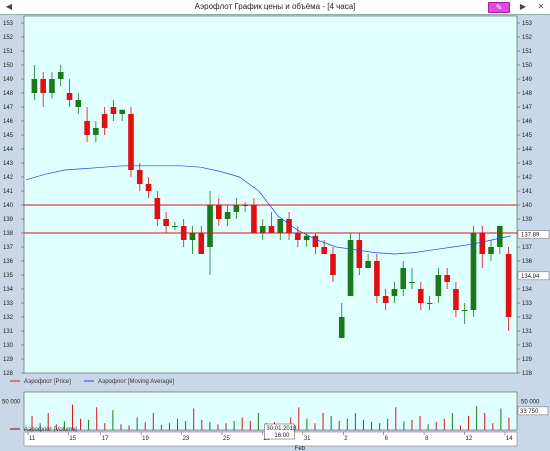 The height and width of the screenshot is (451, 550). I want to click on month-label: Feb, so click(300, 448).